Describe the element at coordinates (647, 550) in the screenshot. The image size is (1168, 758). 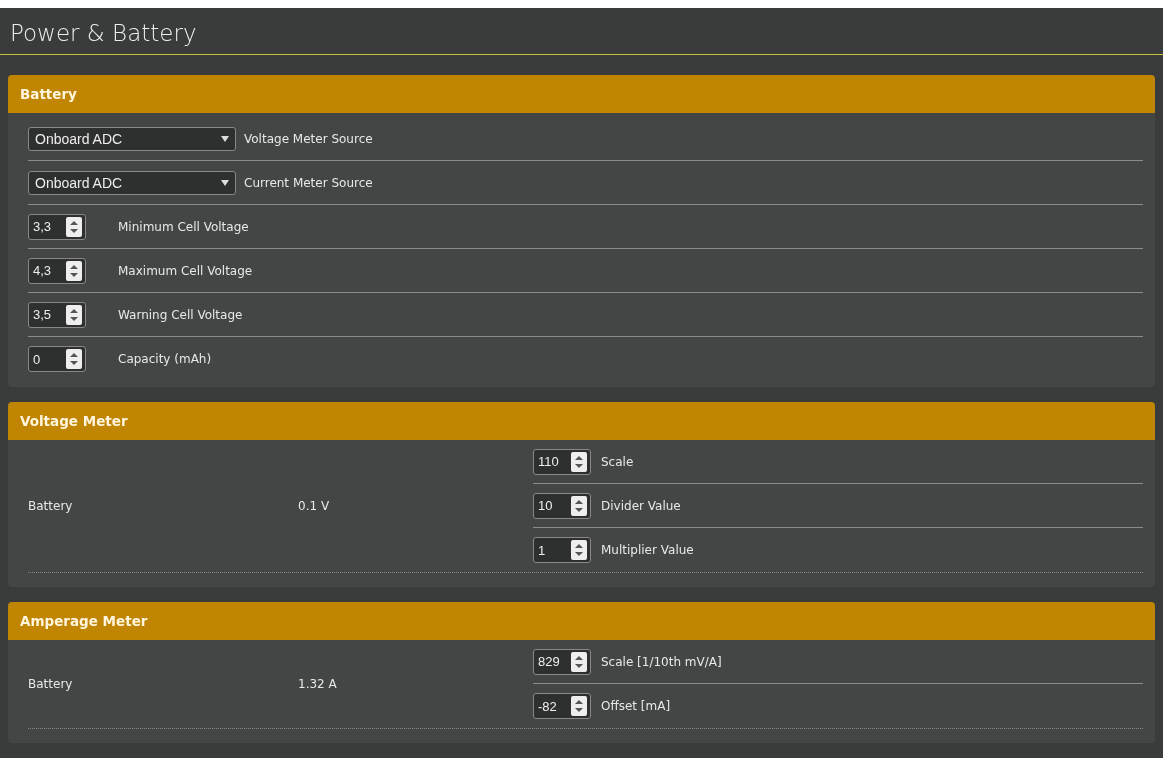
I see `setting-label: Multiplier Value` at that location.